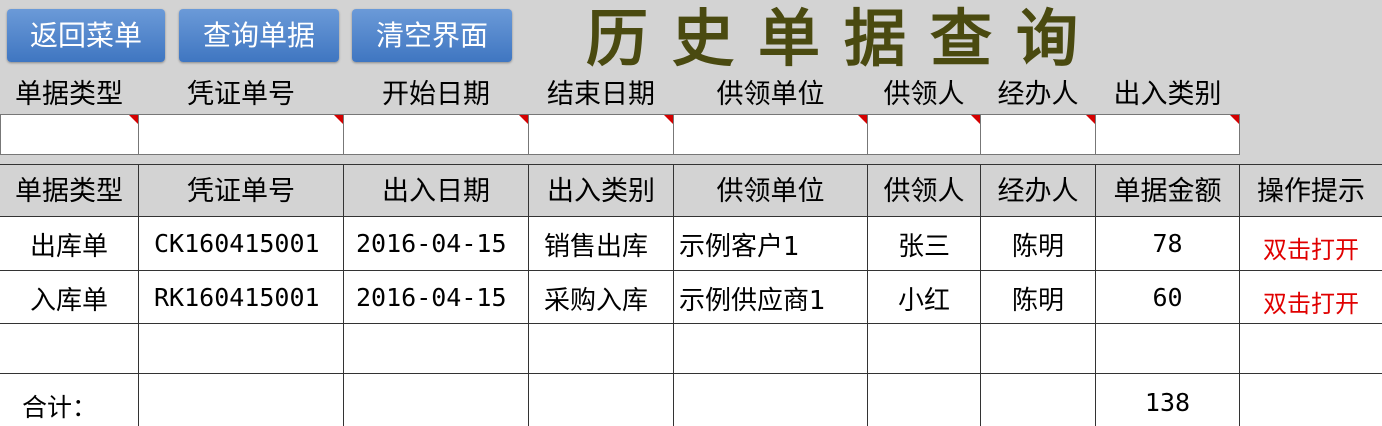  I want to click on query-label-handler: 经办人, so click(1038, 94).